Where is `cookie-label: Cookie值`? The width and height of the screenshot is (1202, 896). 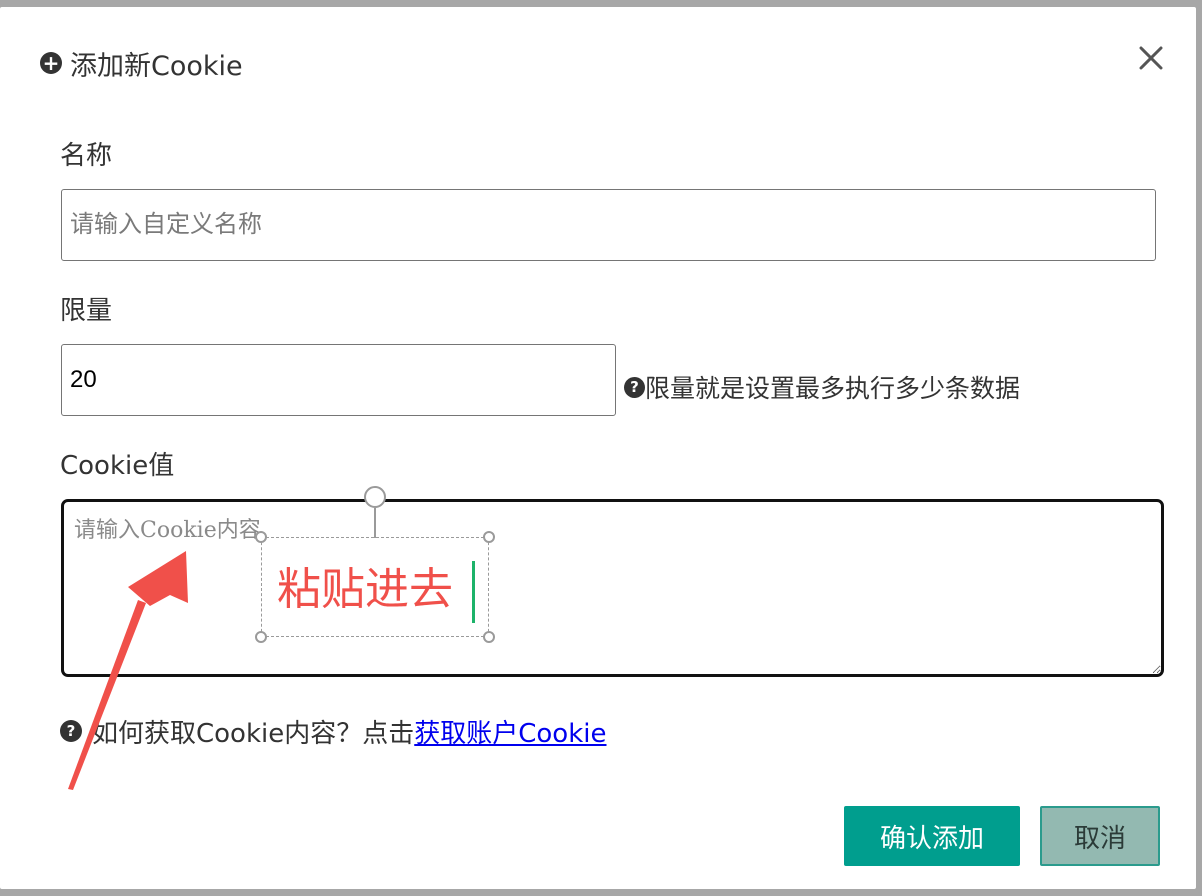 cookie-label: Cookie值 is located at coordinates (117, 466).